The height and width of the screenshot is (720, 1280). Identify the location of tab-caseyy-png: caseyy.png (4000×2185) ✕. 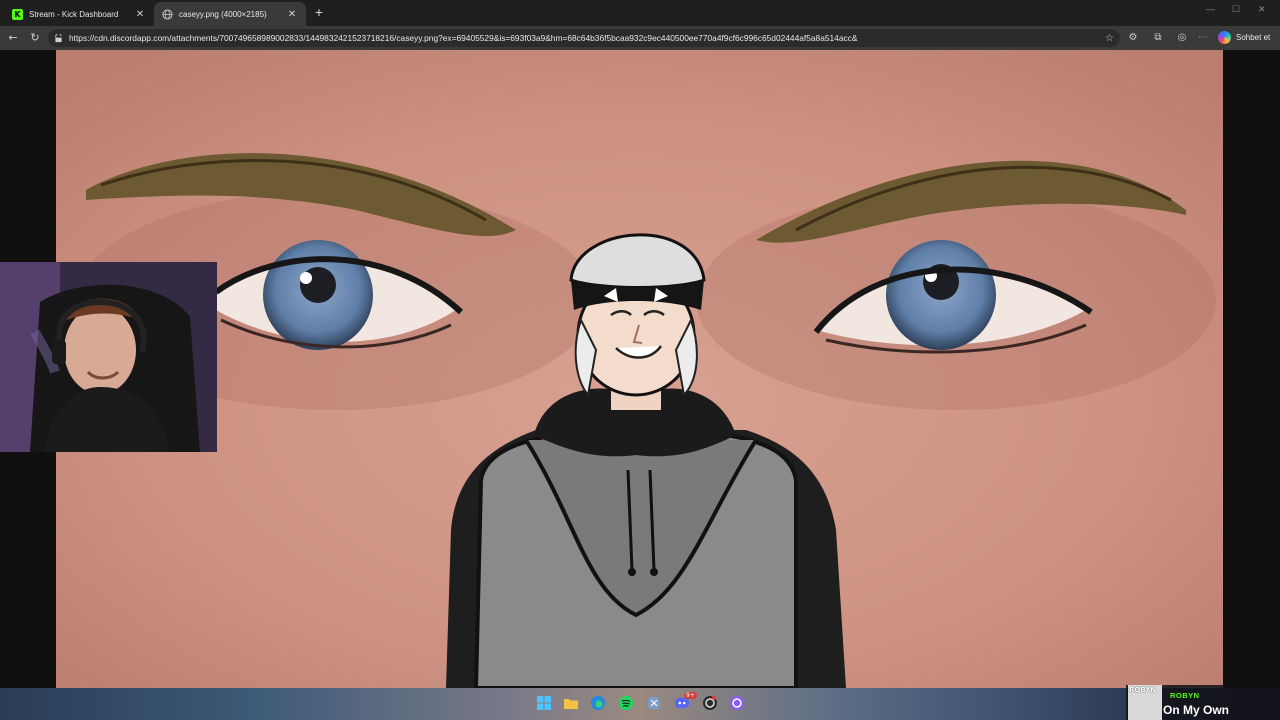
(230, 14).